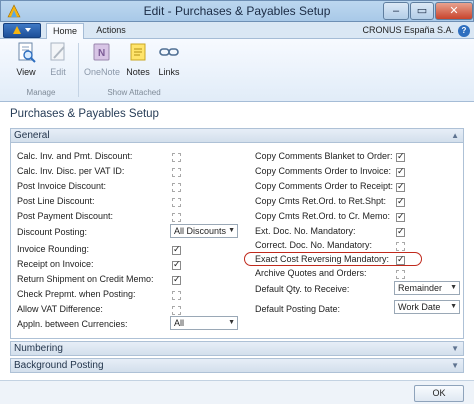  What do you see at coordinates (237, 392) in the screenshot?
I see `dialog-footer: OK` at bounding box center [237, 392].